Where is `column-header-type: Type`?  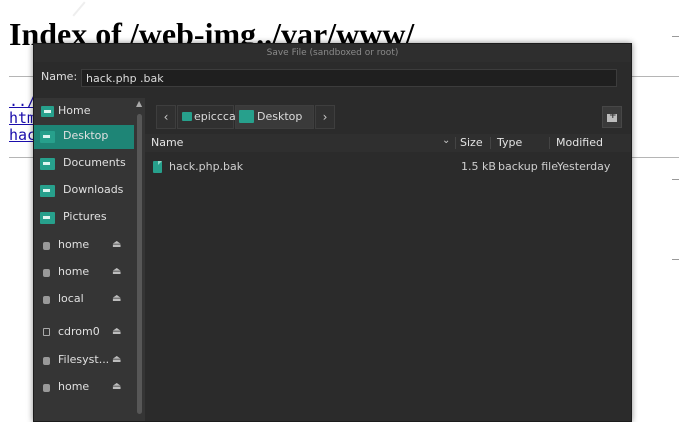
column-header-type: Type is located at coordinates (509, 142).